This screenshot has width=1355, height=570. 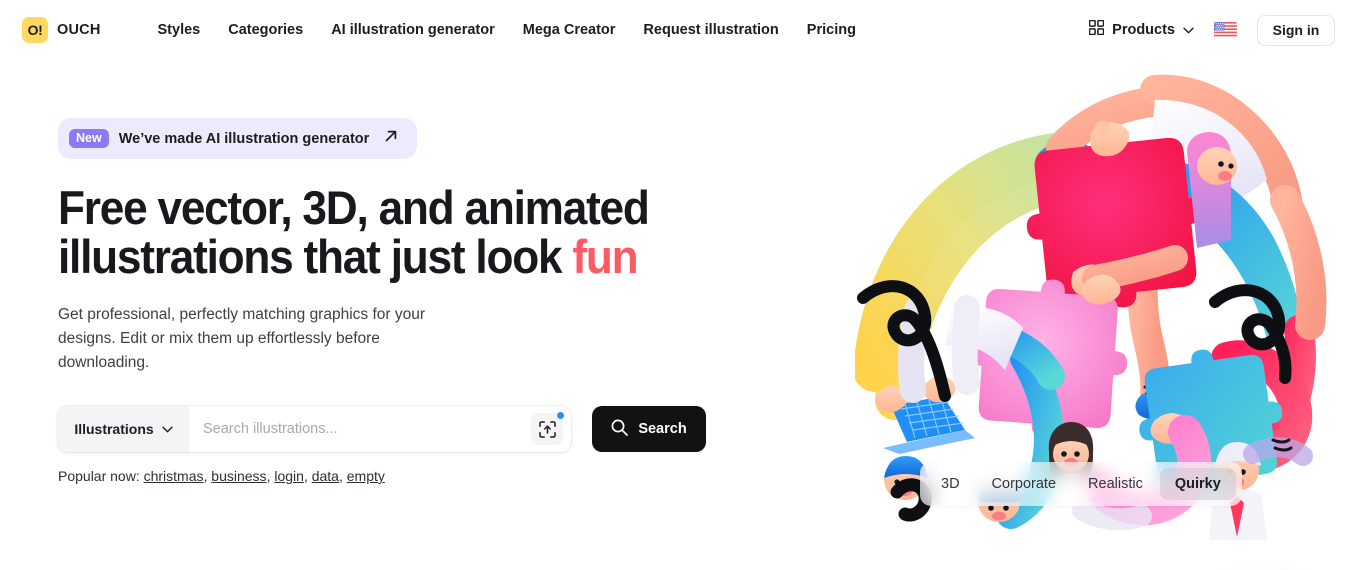 What do you see at coordinates (35, 30) in the screenshot?
I see `logo-mark: O!` at bounding box center [35, 30].